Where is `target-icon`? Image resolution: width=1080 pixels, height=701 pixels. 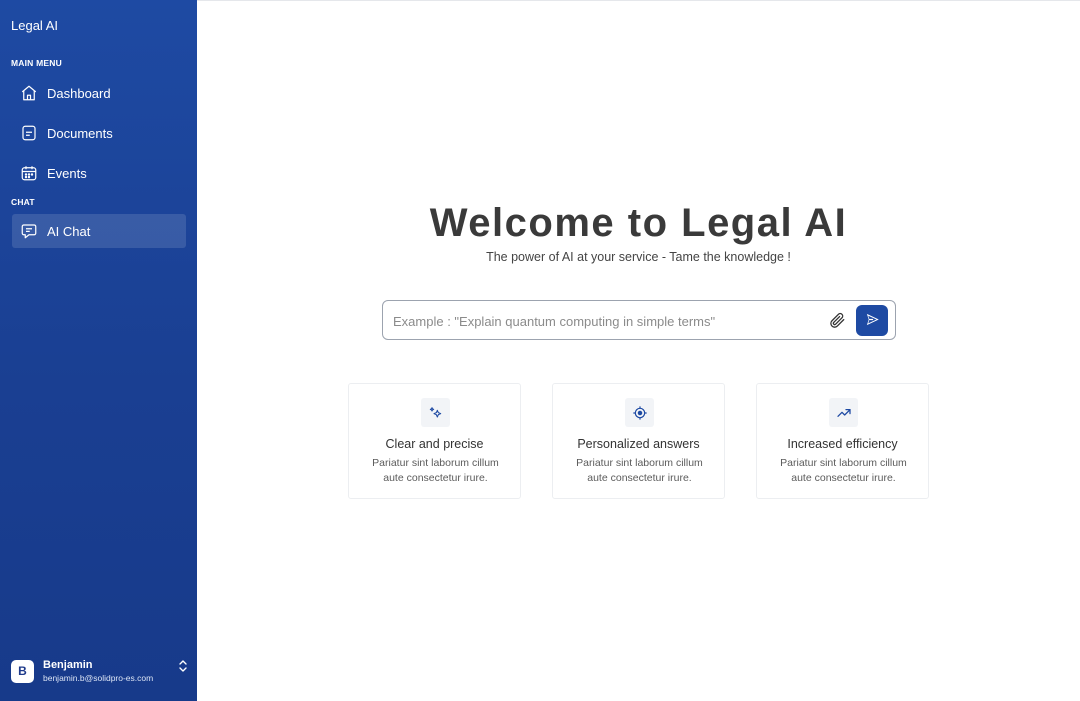 target-icon is located at coordinates (639, 412).